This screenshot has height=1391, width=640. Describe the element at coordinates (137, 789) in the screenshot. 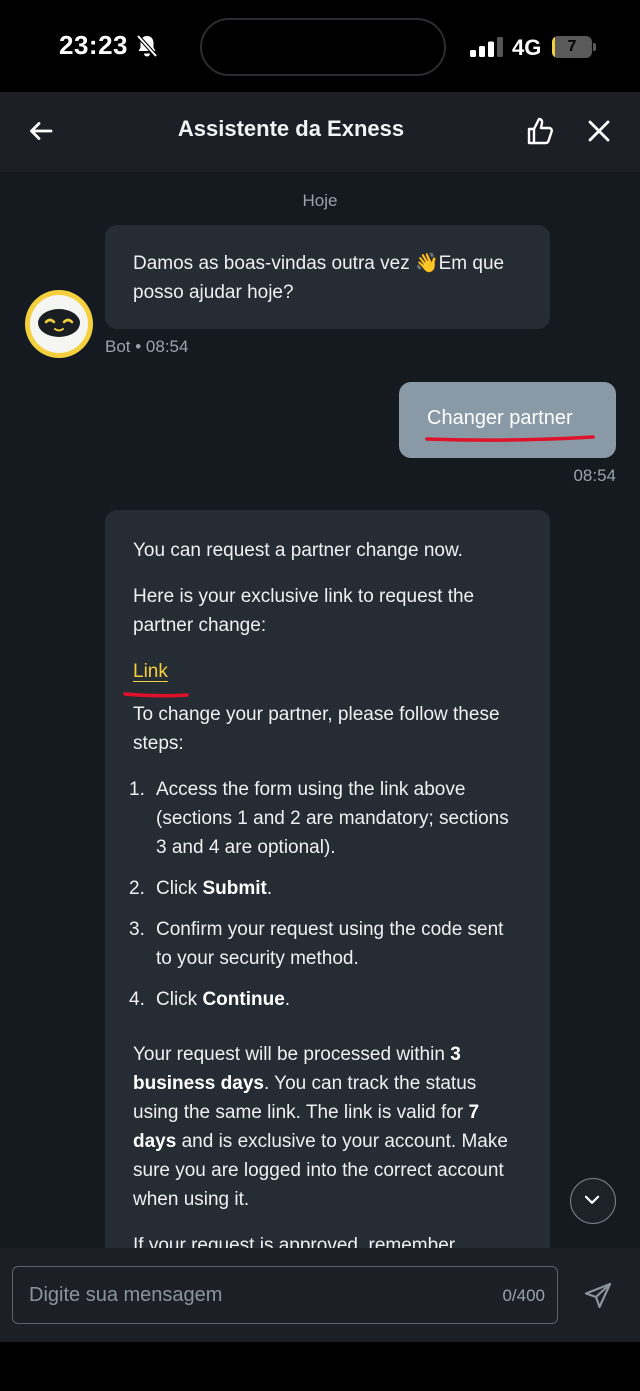

I see `step-number: 1.` at that location.